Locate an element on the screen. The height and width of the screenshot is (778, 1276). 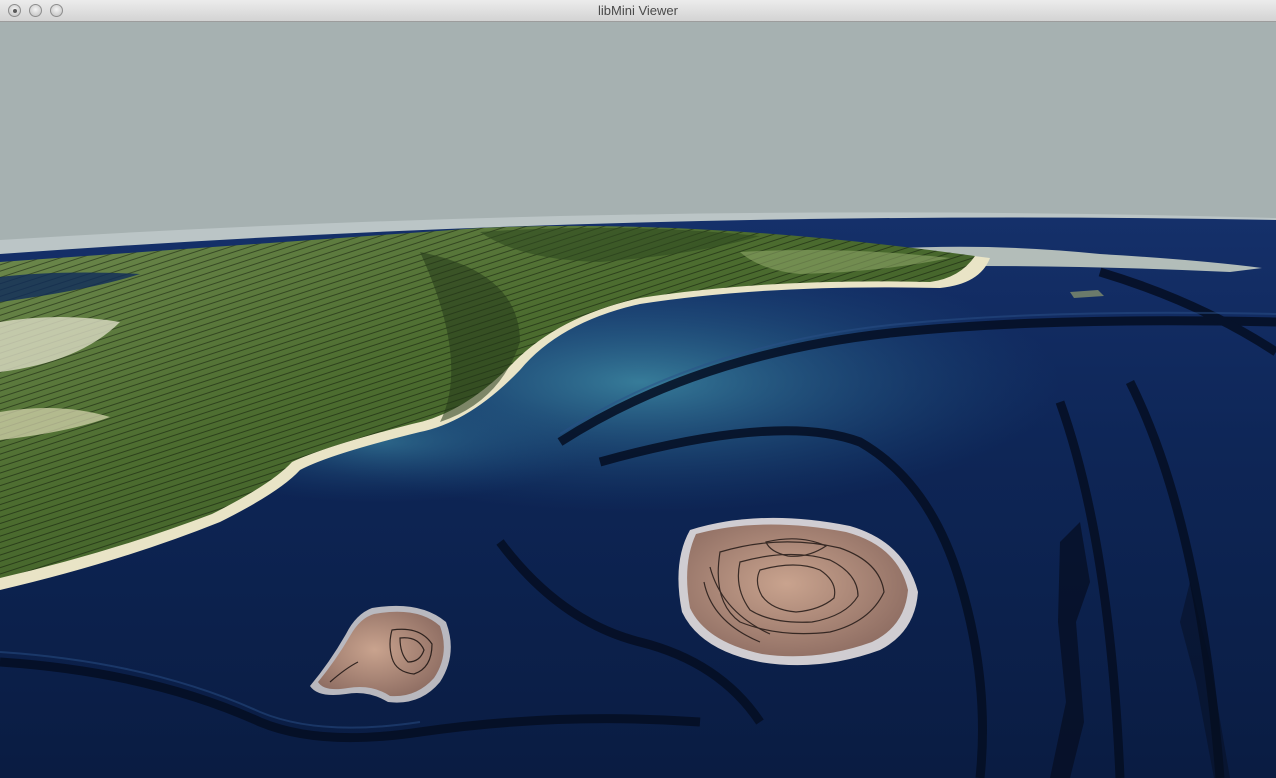
window-title: libMini Viewer is located at coordinates (638, 10).